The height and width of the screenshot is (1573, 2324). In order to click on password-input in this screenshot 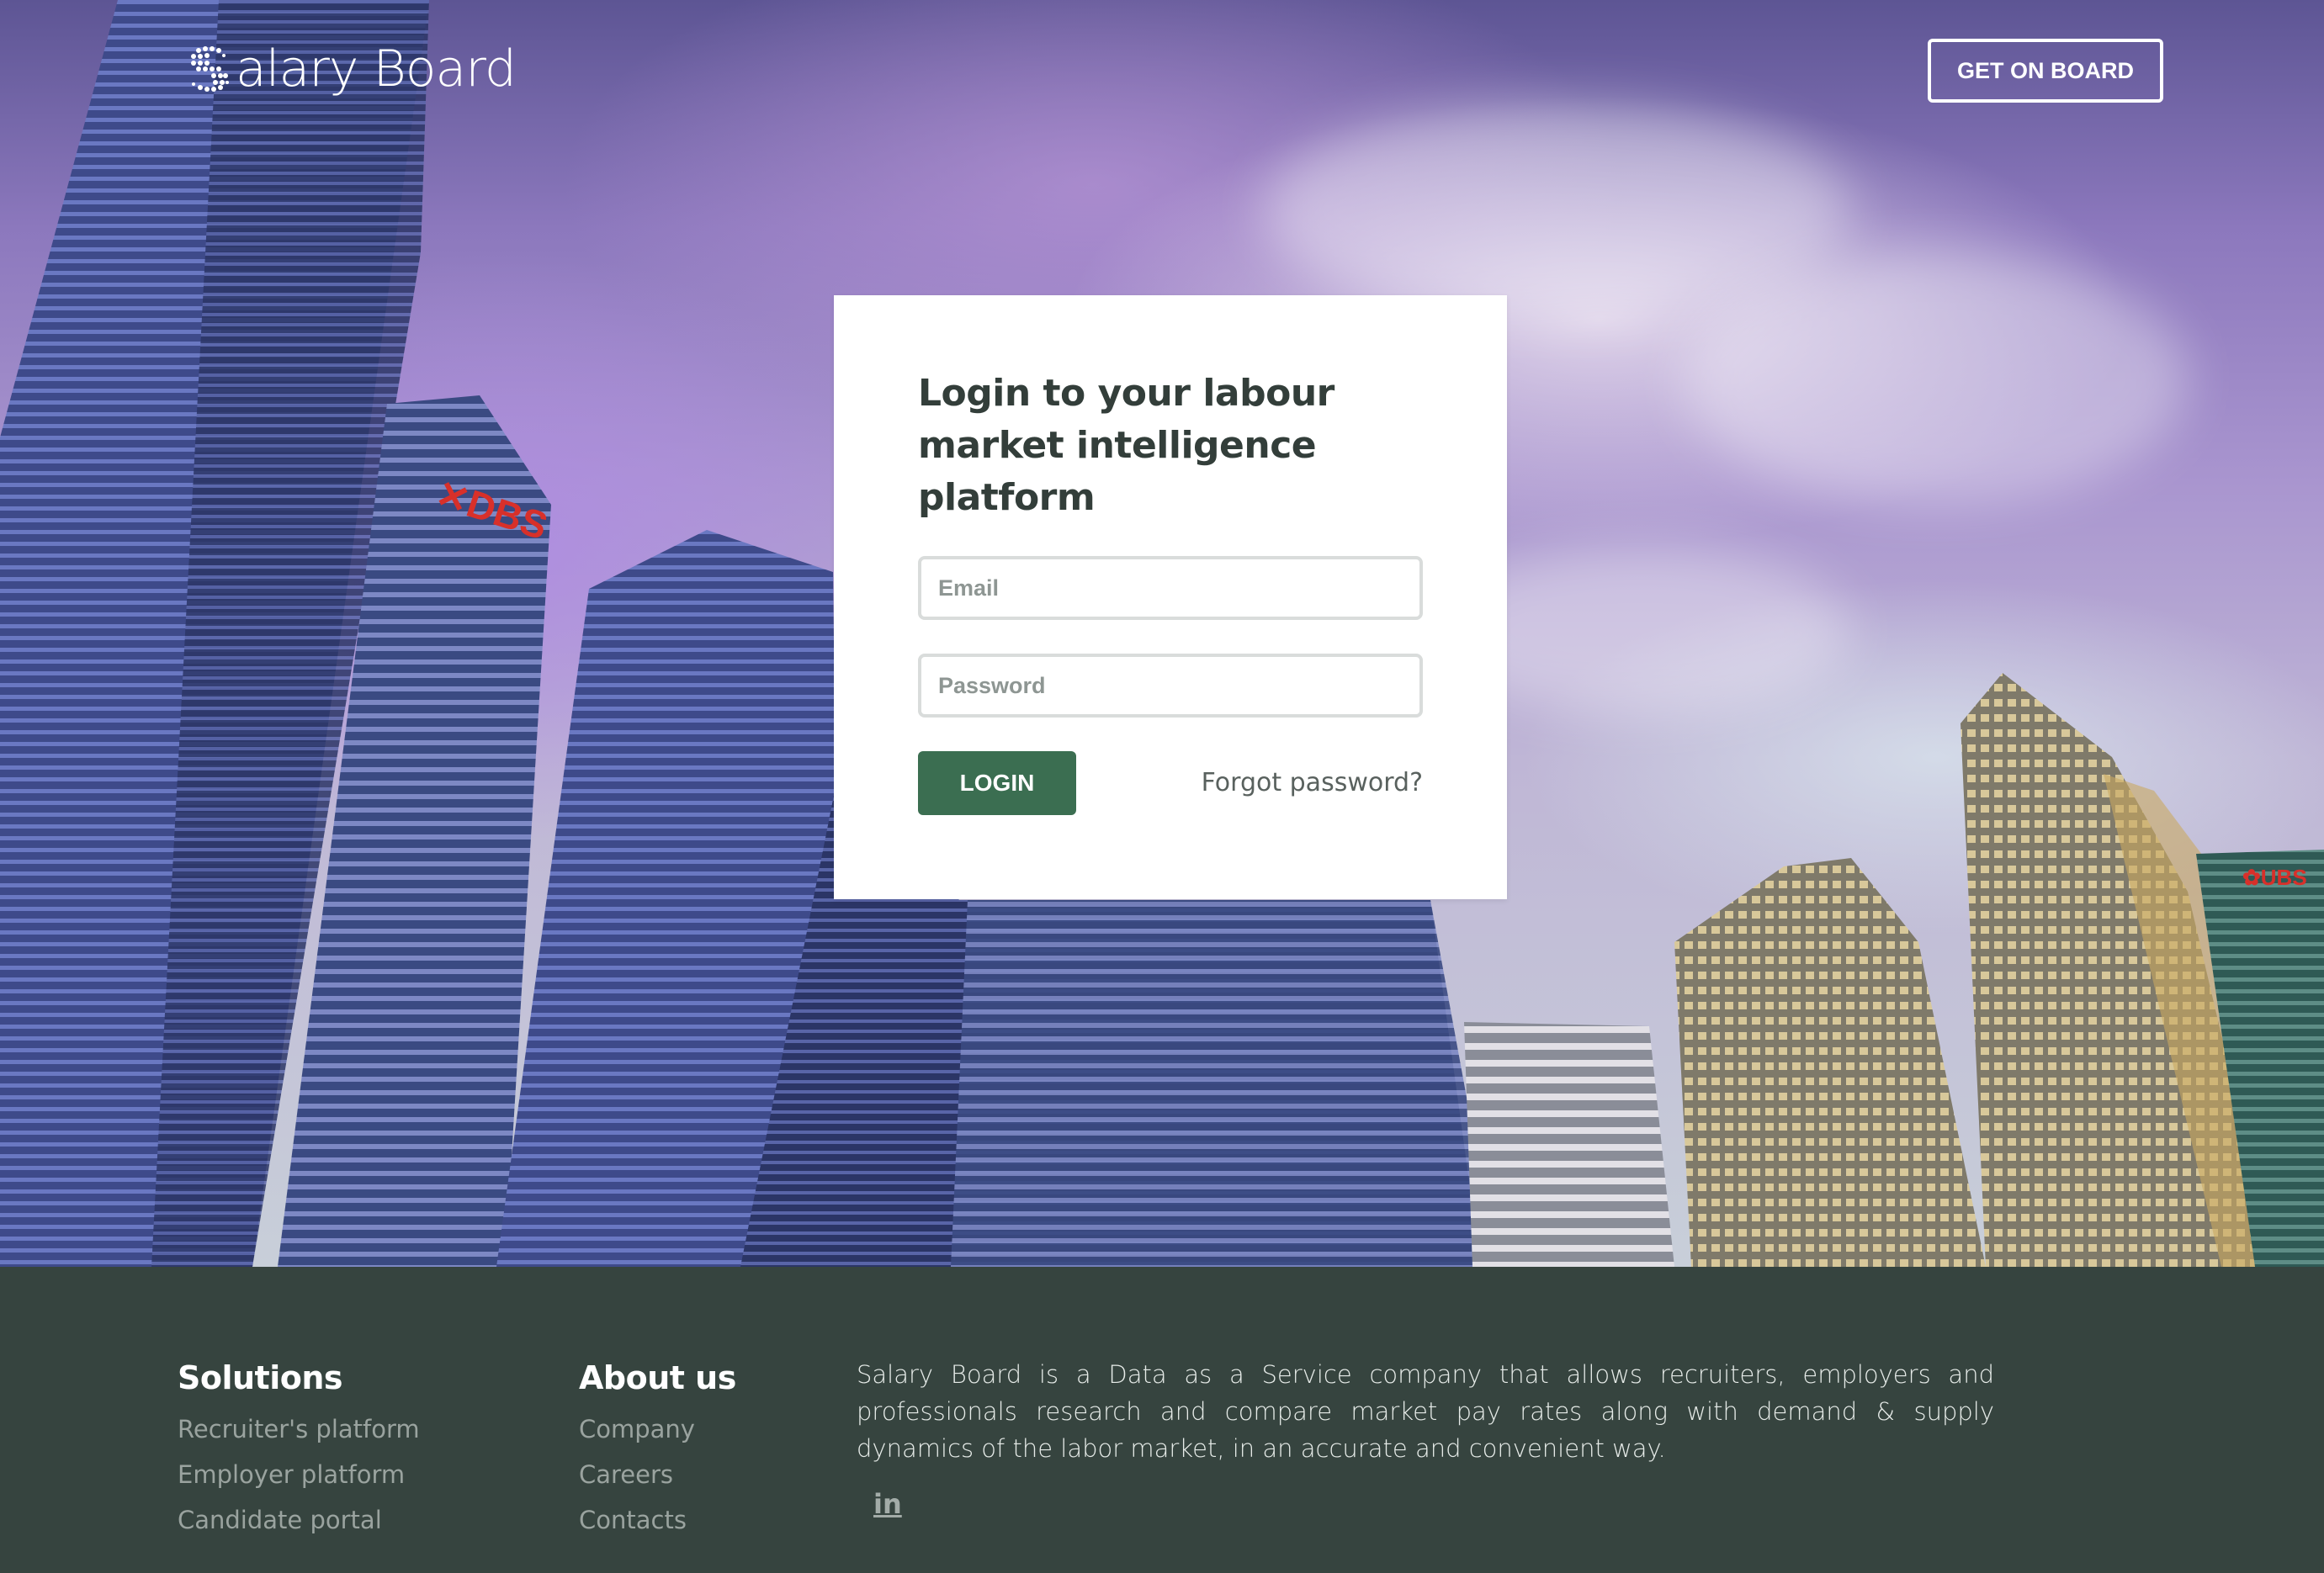, I will do `click(1170, 686)`.